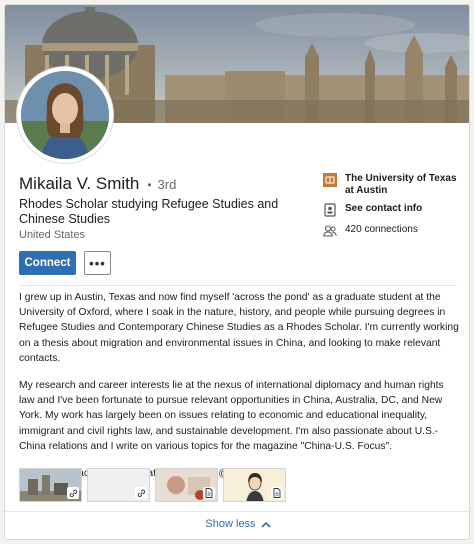  What do you see at coordinates (381, 229) in the screenshot?
I see `connections-count: 420 connections` at bounding box center [381, 229].